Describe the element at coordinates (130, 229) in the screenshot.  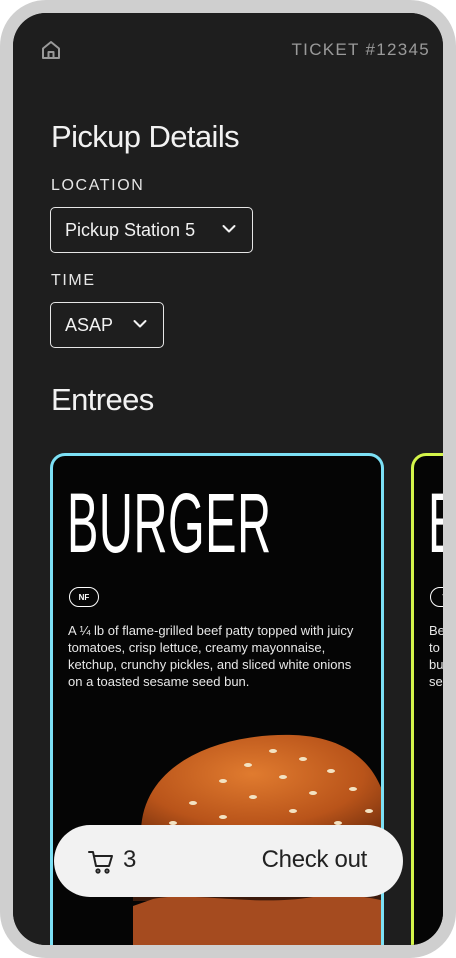
I see `location-value: Pickup Station 5` at that location.